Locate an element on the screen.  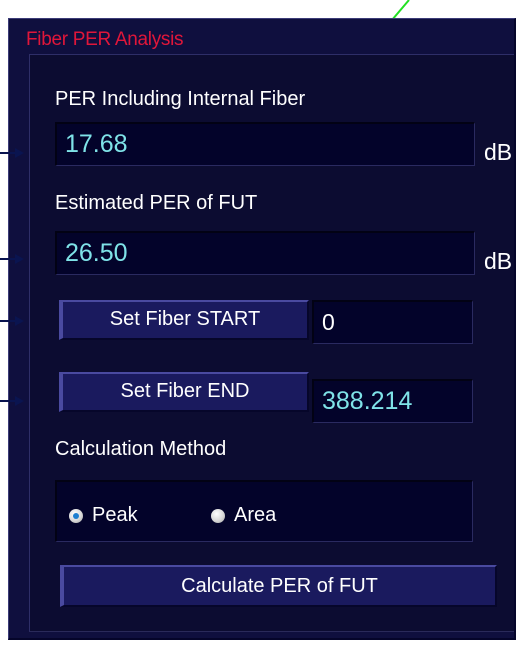
annotation-arrow-fiber-start is located at coordinates (12, 321).